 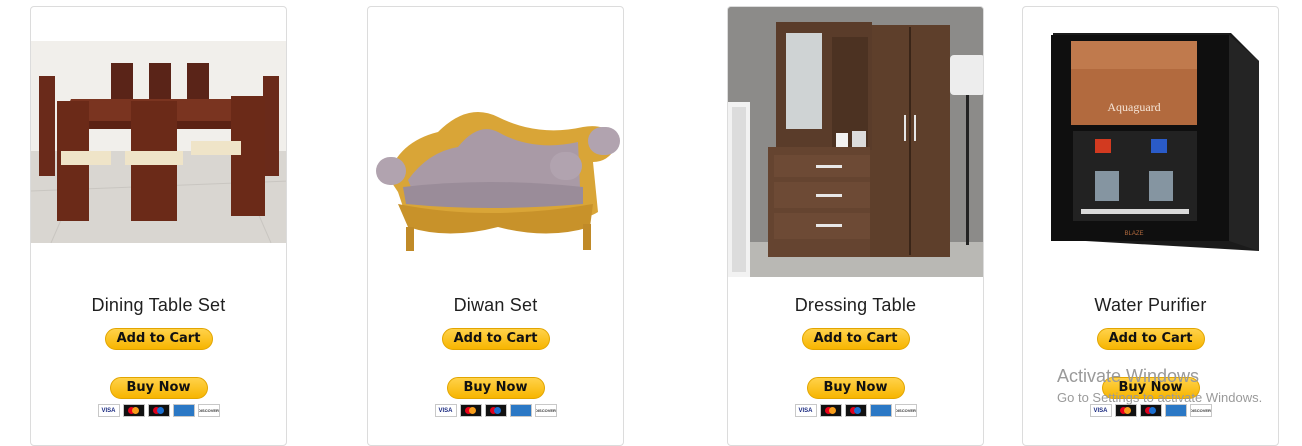 I want to click on product-title: Diwan Set, so click(x=495, y=305).